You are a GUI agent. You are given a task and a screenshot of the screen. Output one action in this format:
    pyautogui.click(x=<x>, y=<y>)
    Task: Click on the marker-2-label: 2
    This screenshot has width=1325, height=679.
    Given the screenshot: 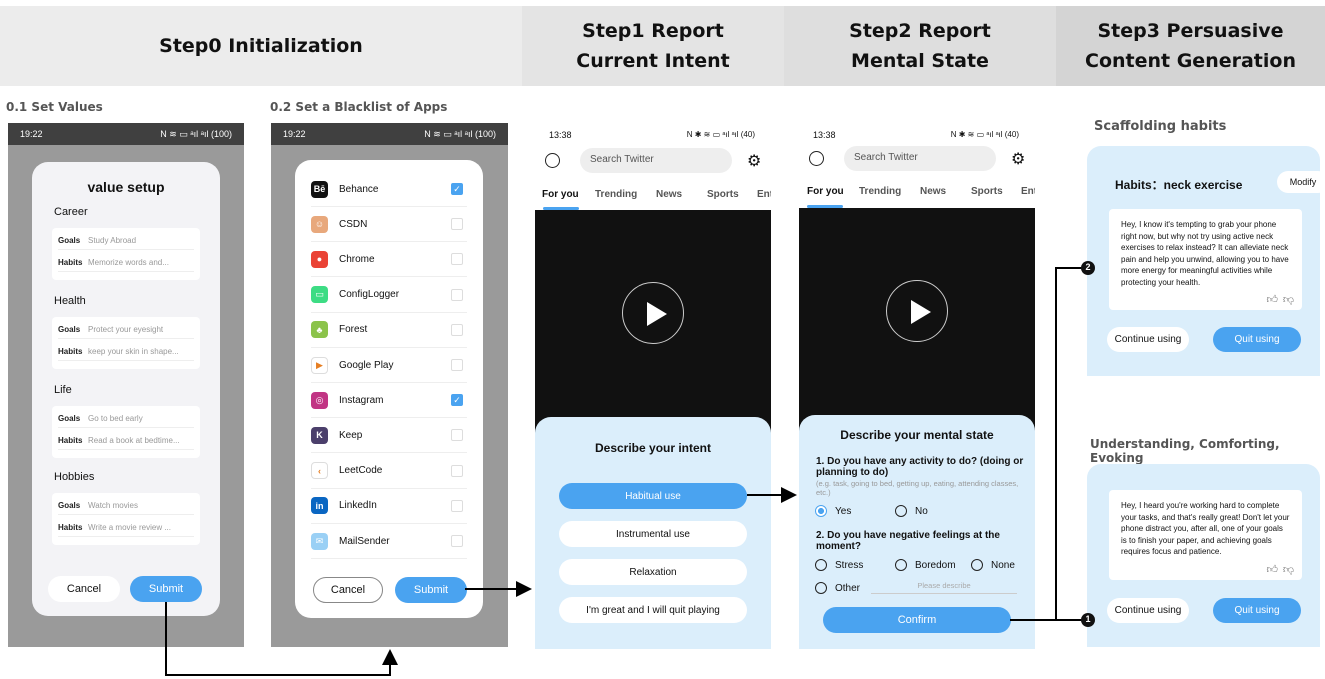 What is the action you would take?
    pyautogui.click(x=1088, y=267)
    